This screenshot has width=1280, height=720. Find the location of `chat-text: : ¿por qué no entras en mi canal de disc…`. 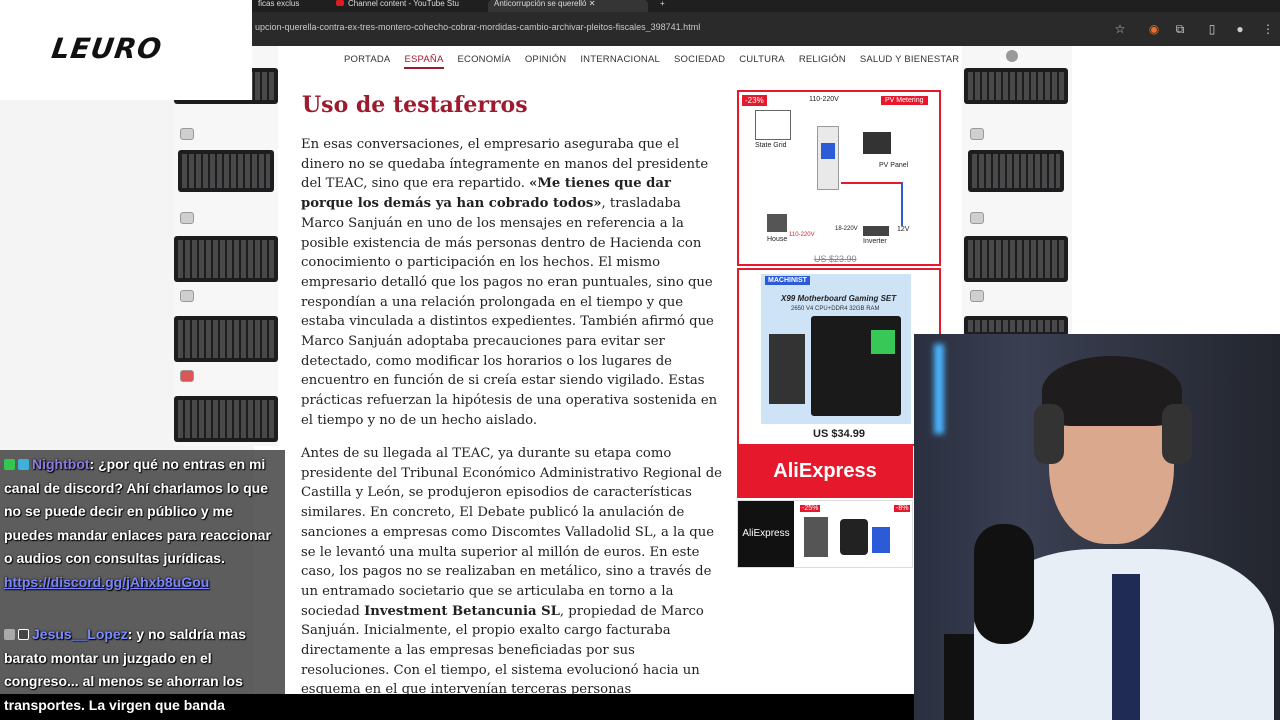

chat-text: : ¿por qué no entras en mi canal de disc… is located at coordinates (137, 511).